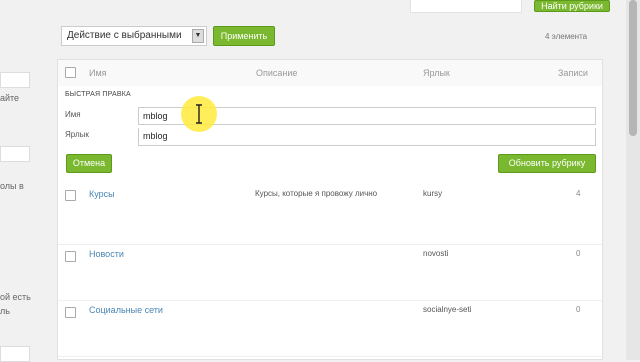 Image resolution: width=640 pixels, height=362 pixels. What do you see at coordinates (12, 186) in the screenshot?
I see `left-text-2: олы в` at bounding box center [12, 186].